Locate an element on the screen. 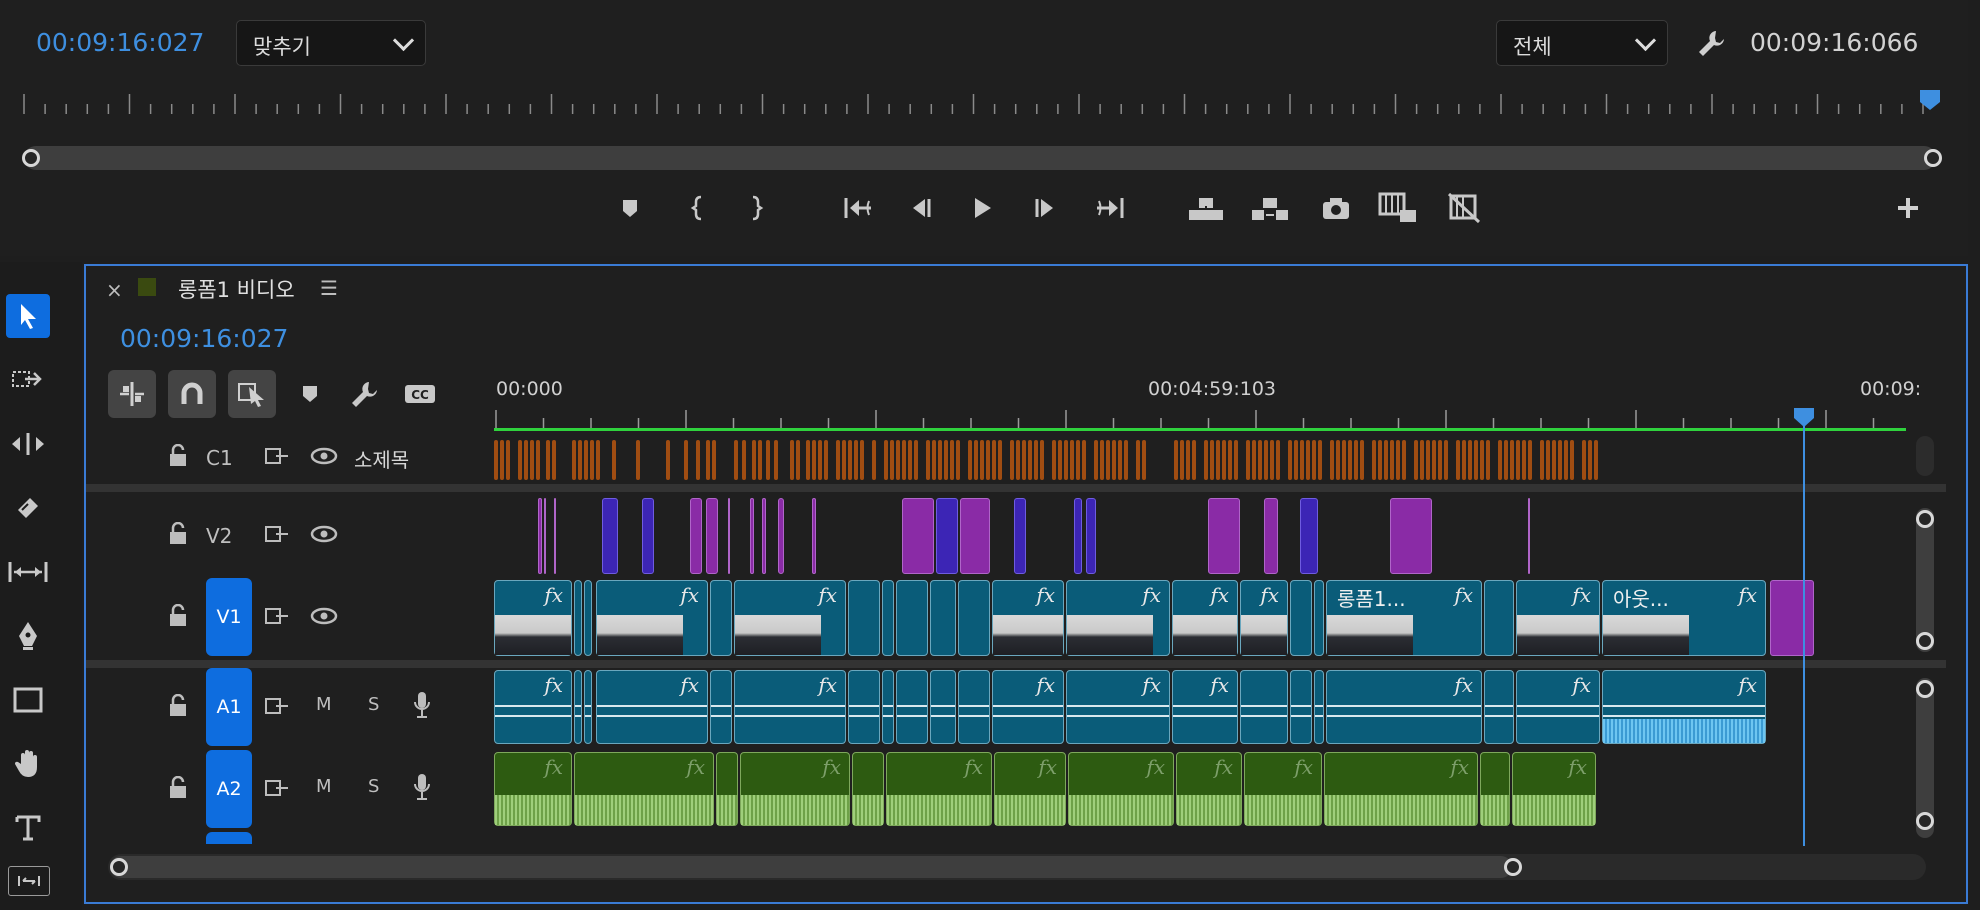  video-track-v2 is located at coordinates (1200, 536).